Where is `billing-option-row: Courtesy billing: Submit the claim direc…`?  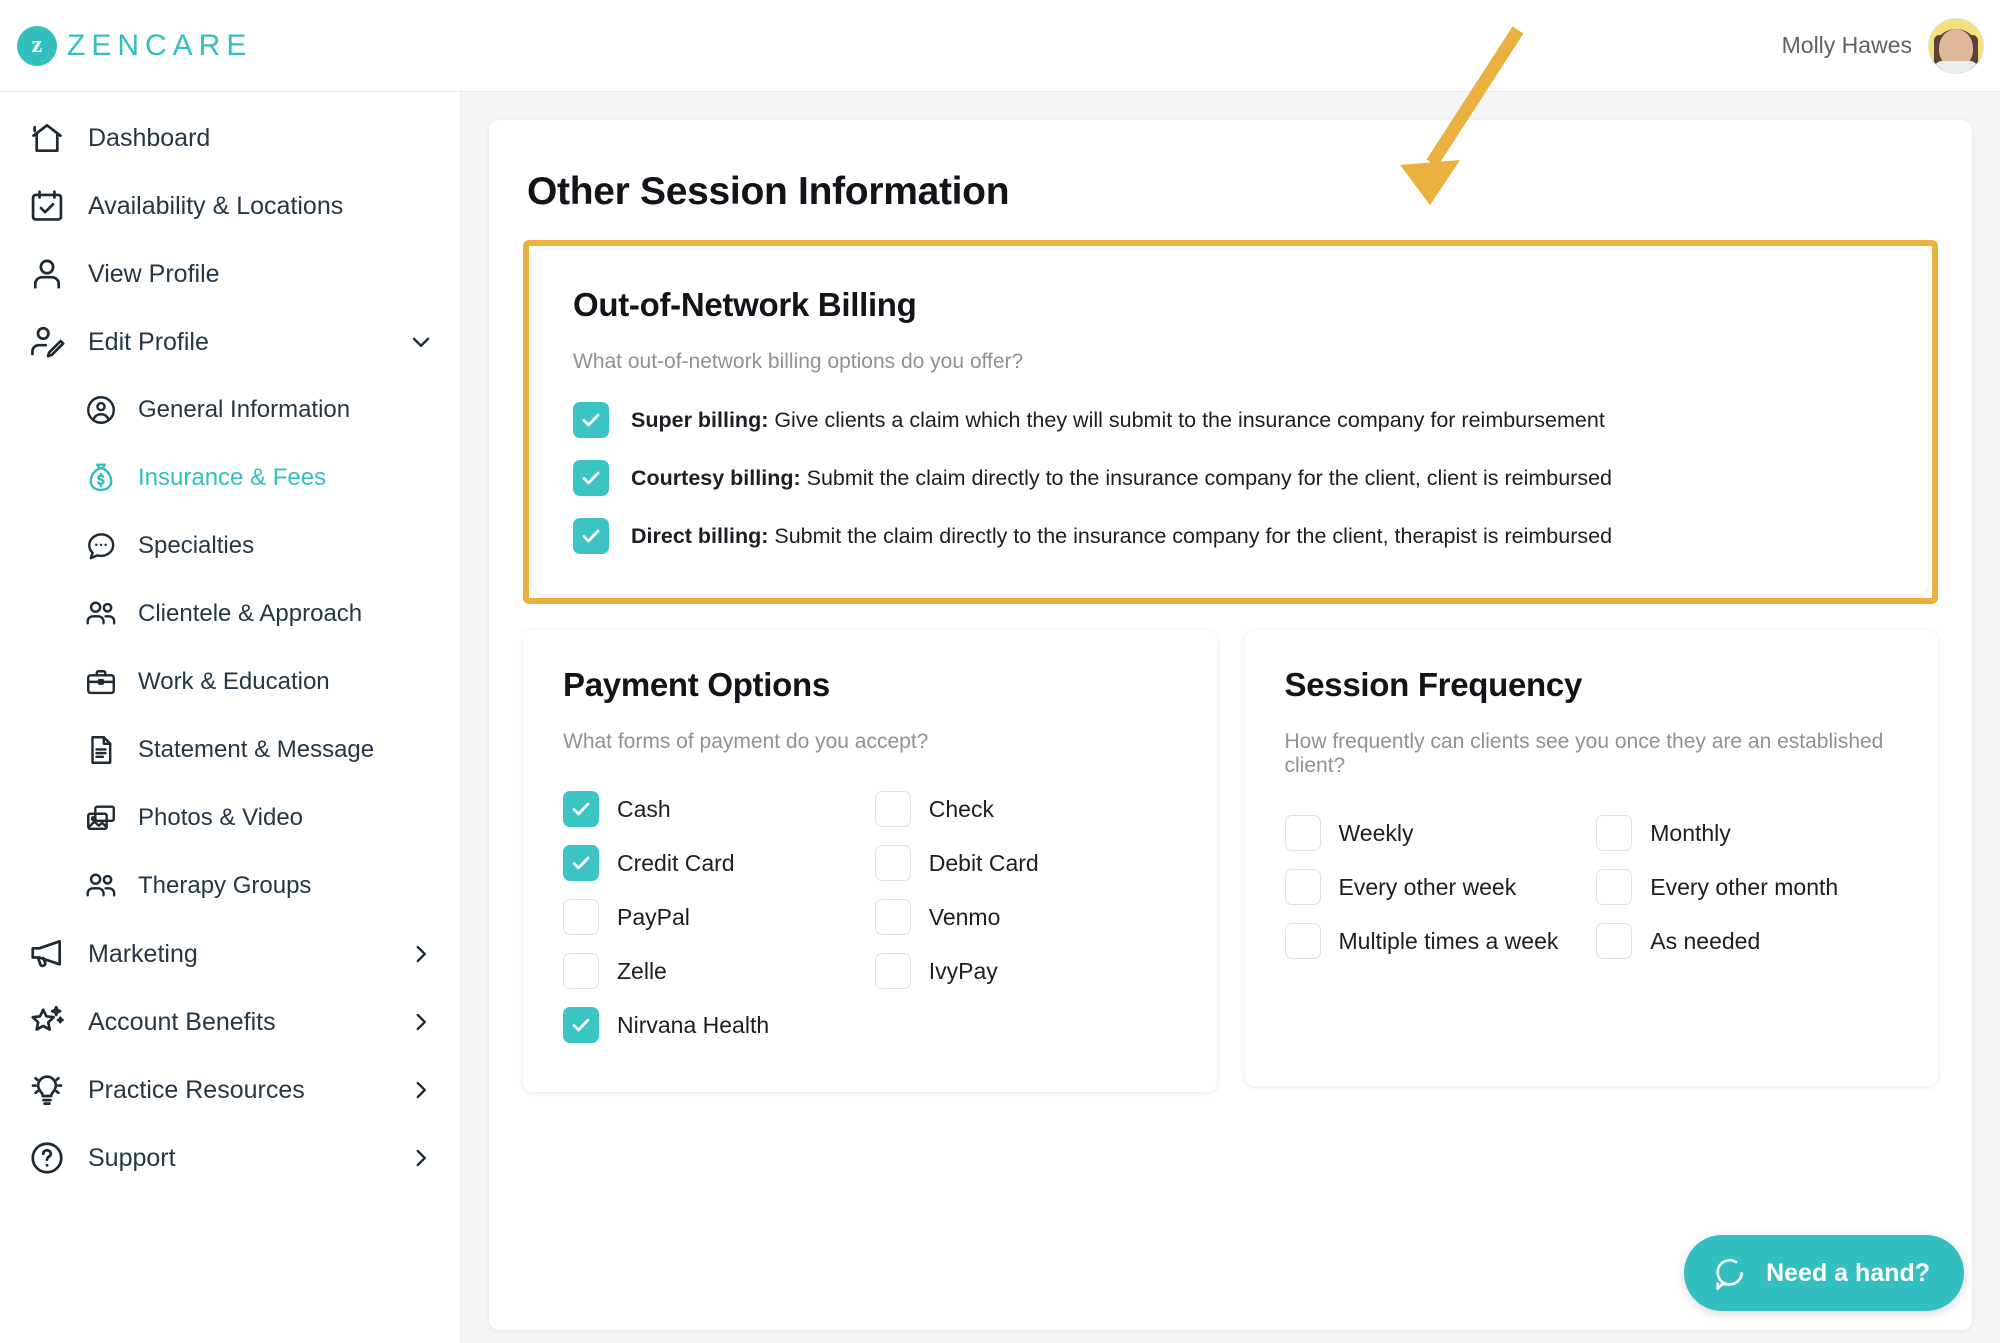 billing-option-row: Courtesy billing: Submit the claim direc… is located at coordinates (1230, 478).